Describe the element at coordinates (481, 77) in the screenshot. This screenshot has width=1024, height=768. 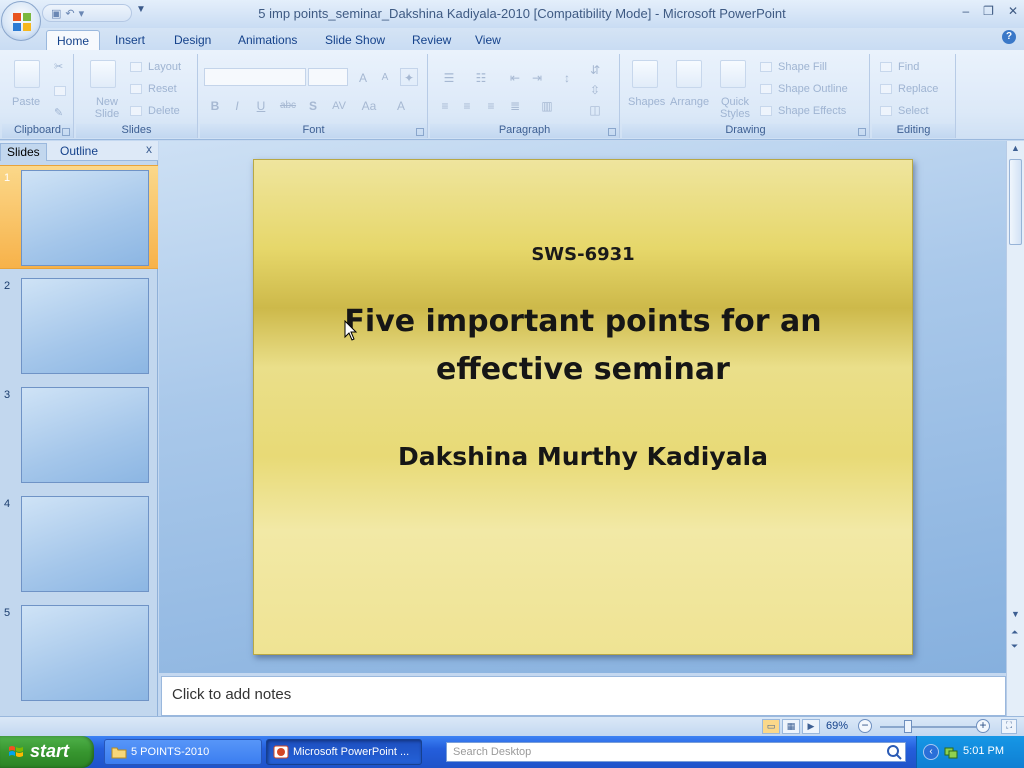
I see `numbering-icon: ☷` at that location.